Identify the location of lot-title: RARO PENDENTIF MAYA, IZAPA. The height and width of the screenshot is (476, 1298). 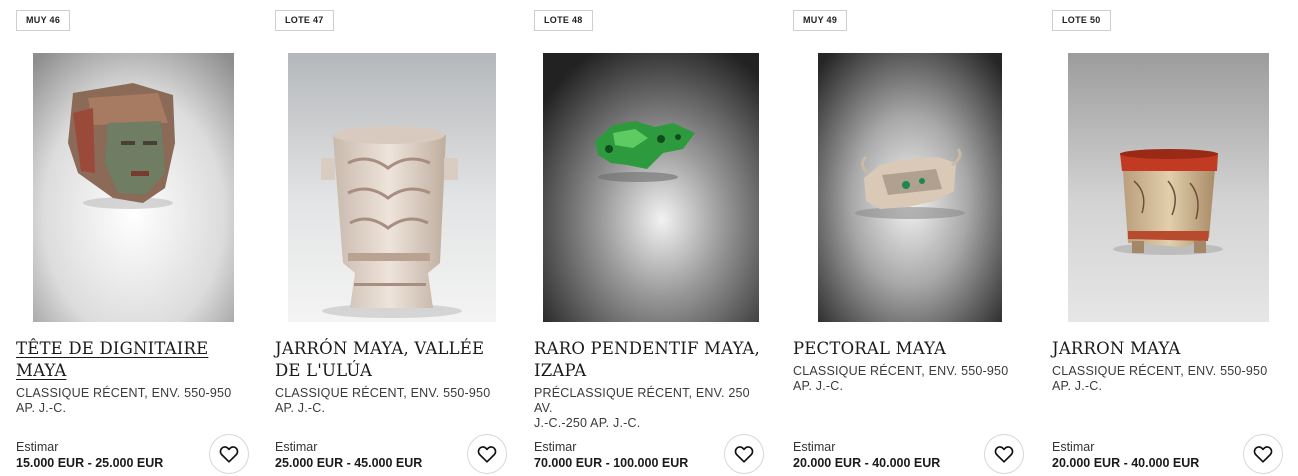
(654, 360).